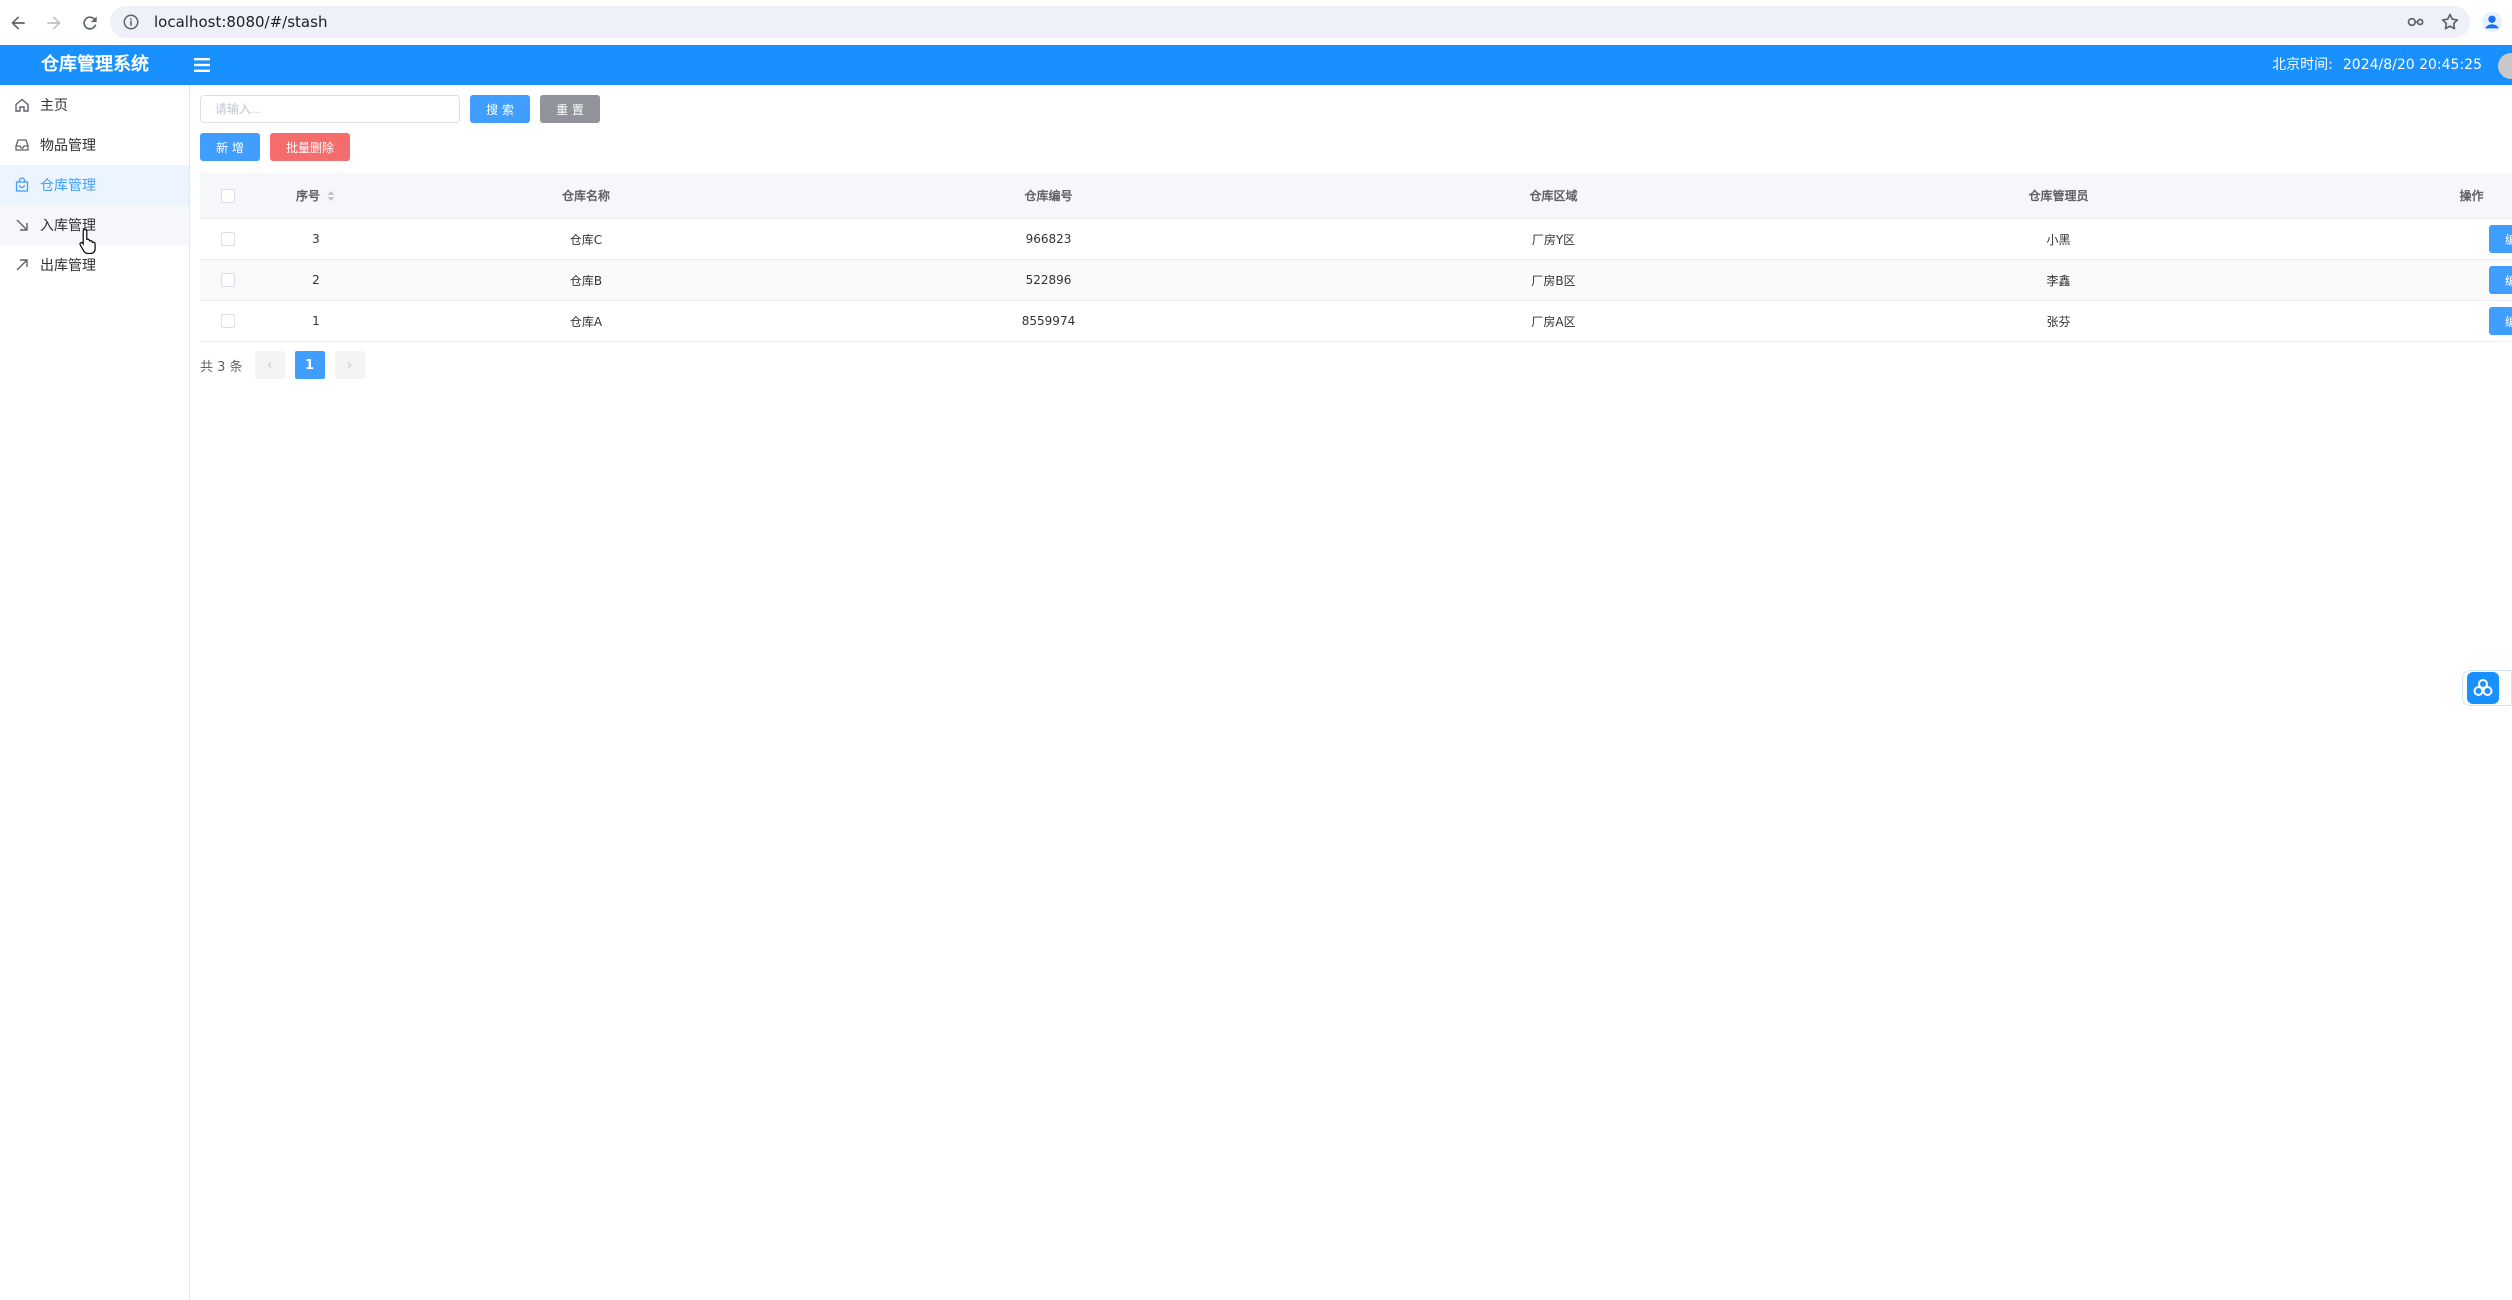  What do you see at coordinates (2483, 688) in the screenshot?
I see `cloud-icon` at bounding box center [2483, 688].